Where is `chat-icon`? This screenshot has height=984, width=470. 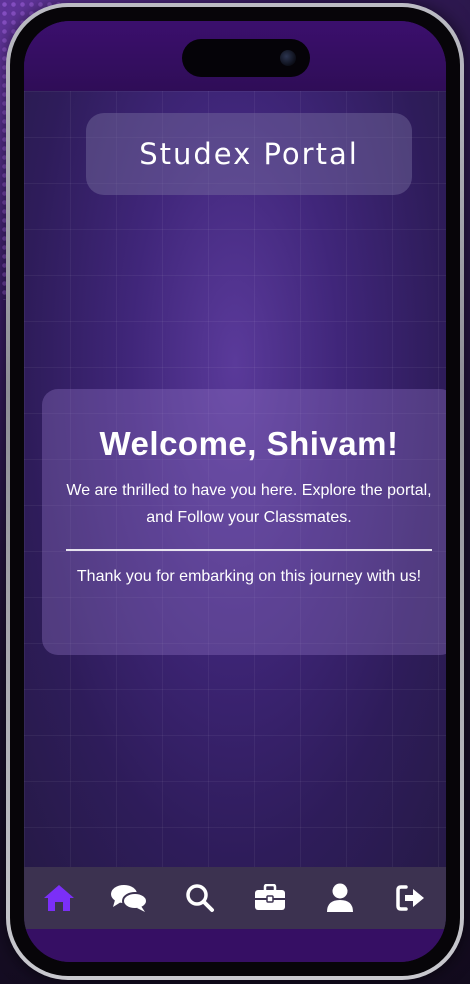 chat-icon is located at coordinates (130, 898).